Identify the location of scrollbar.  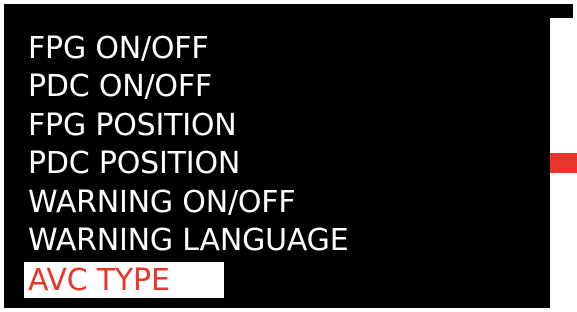
(563, 163).